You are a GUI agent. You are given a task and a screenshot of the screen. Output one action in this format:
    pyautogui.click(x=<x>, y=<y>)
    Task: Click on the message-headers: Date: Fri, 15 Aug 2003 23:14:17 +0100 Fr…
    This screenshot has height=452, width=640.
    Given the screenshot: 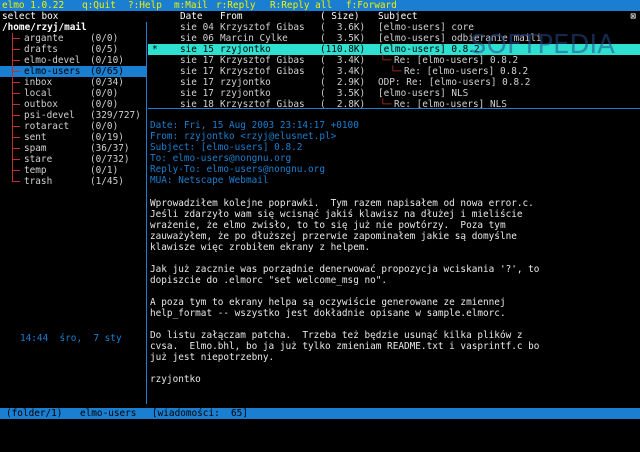 What is the action you would take?
    pyautogui.click(x=394, y=153)
    